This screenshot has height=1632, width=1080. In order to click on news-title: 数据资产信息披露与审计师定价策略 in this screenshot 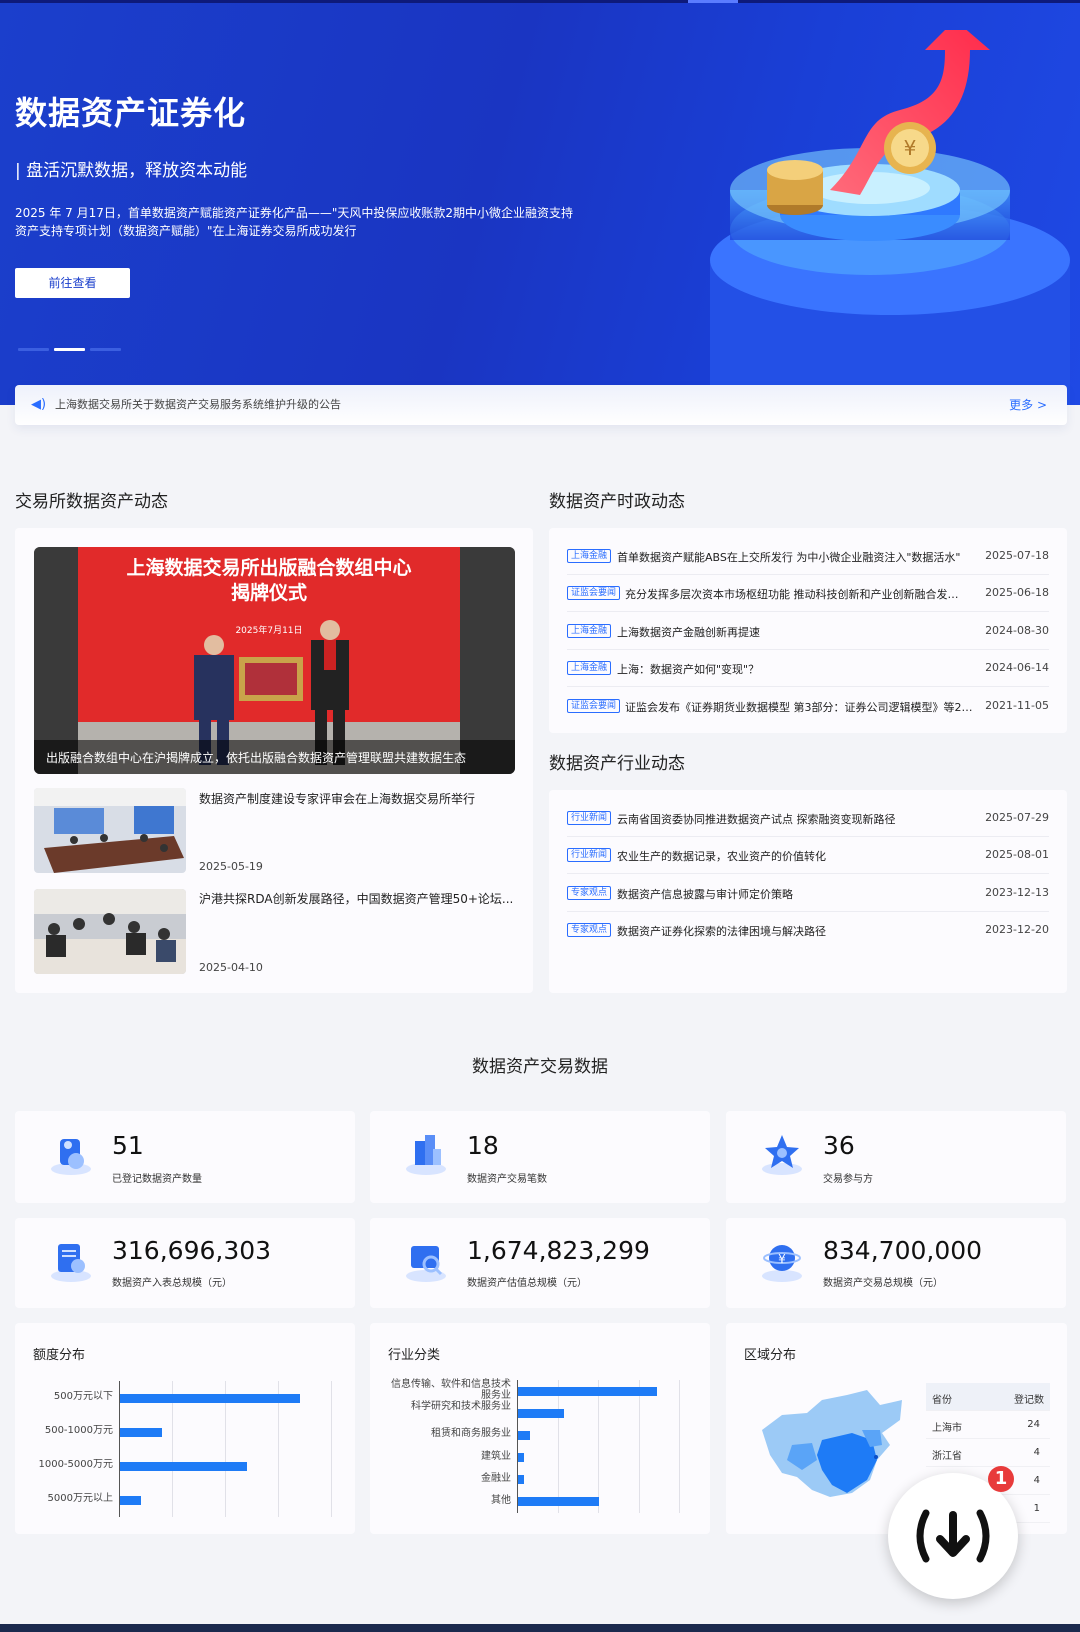, I will do `click(792, 894)`.